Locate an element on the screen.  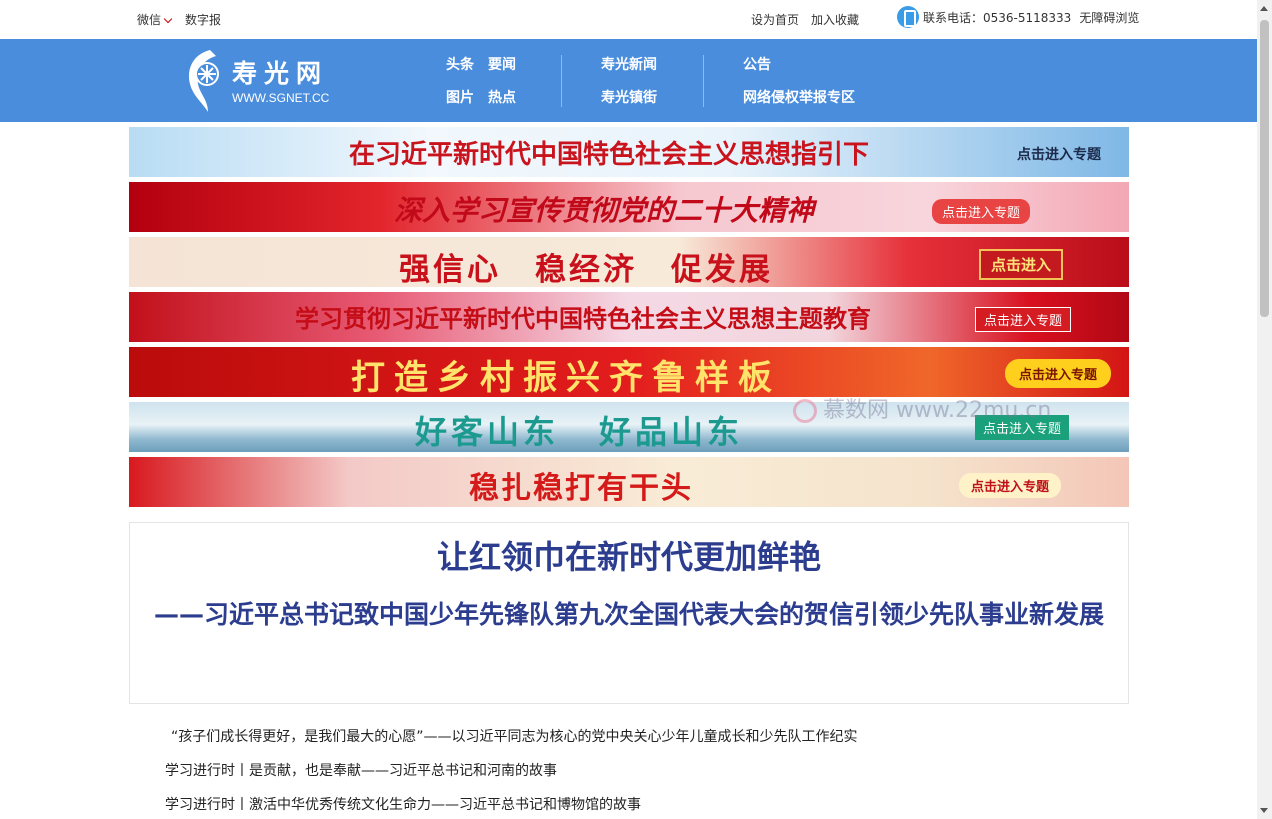
top-bar: 微信 数字报 设为首页 加入收藏 联系电话：0536-5118333 无障碍浏览 is located at coordinates (628, 19).